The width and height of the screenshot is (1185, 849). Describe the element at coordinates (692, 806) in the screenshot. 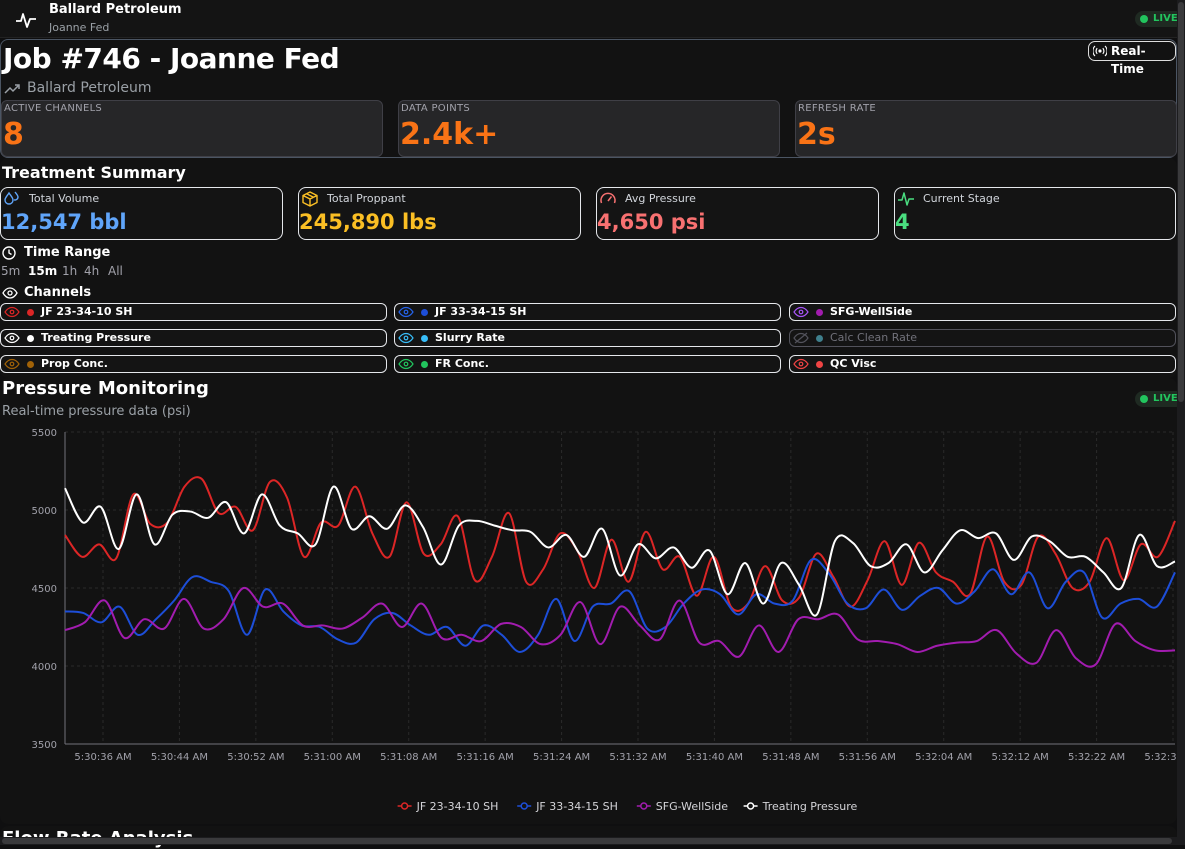

I see `legend-label: SFG-WellSide` at that location.